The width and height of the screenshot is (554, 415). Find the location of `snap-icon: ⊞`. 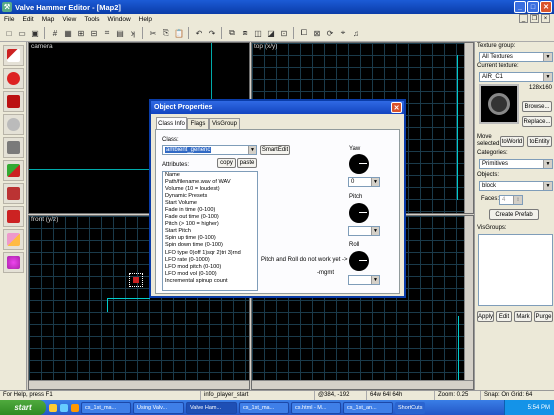

snap-icon: ⊞ is located at coordinates (81, 33).